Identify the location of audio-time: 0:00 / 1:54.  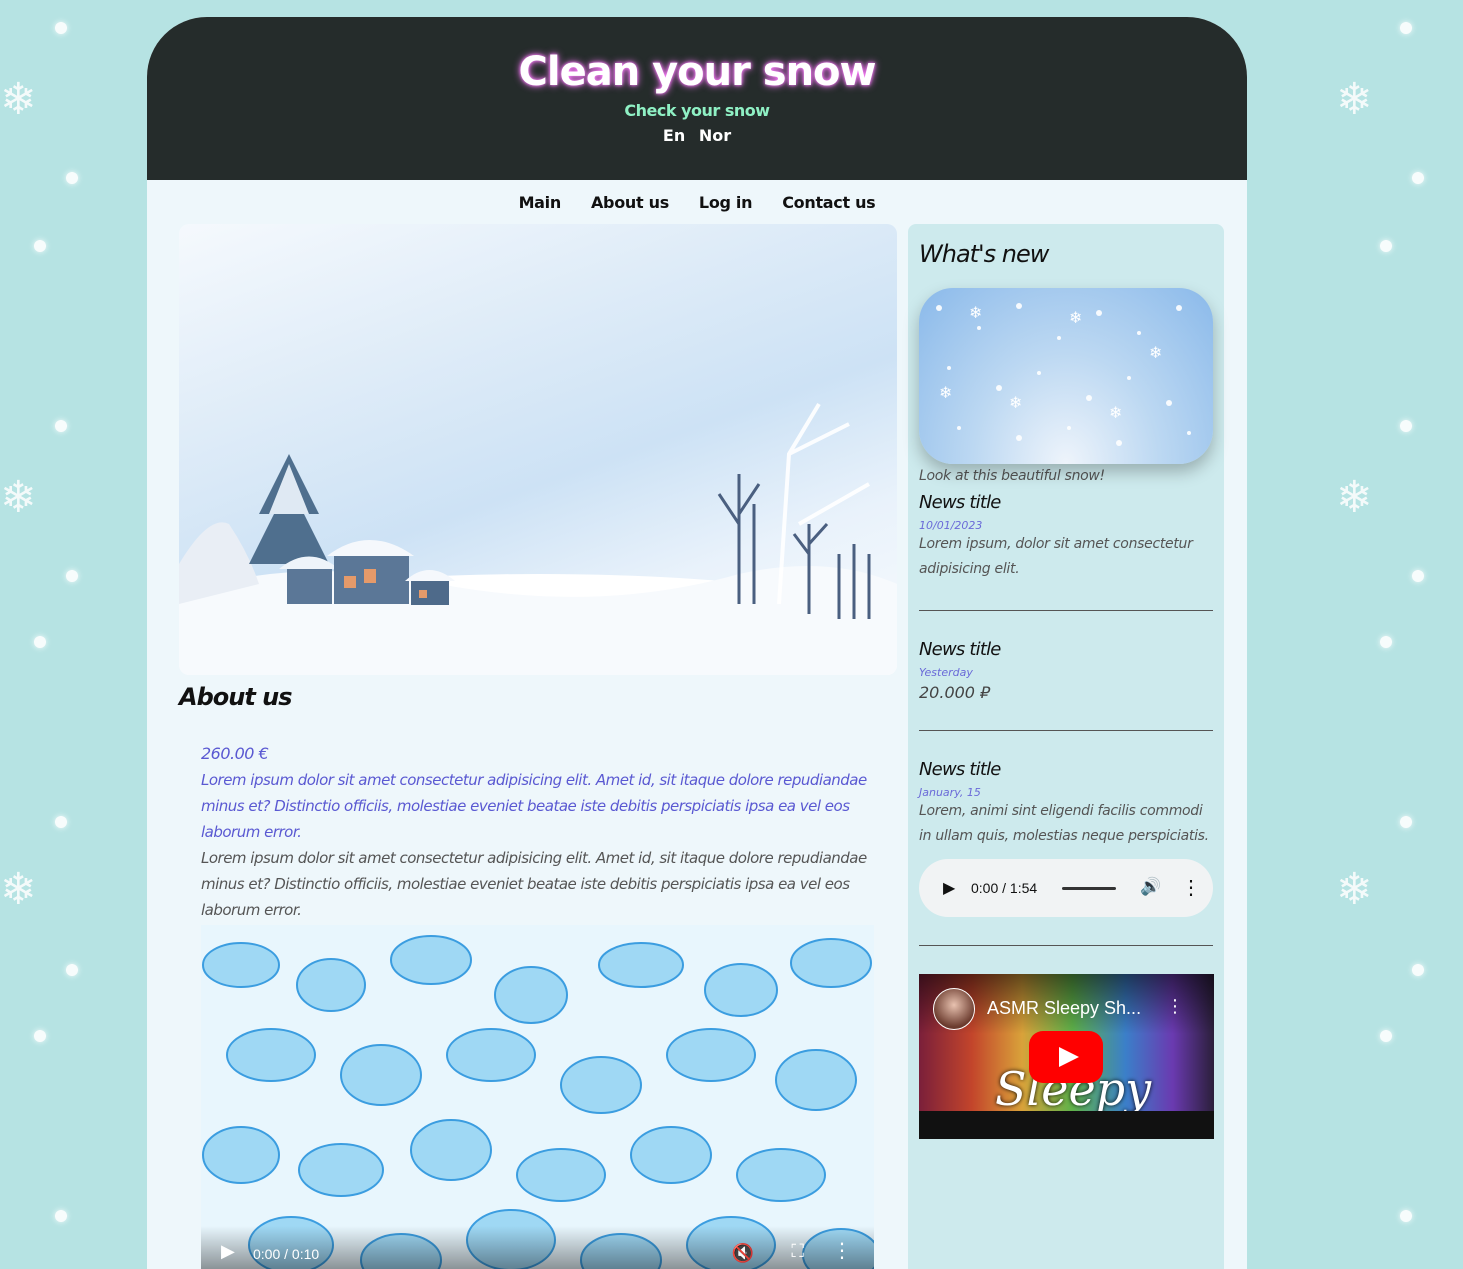
(1004, 888).